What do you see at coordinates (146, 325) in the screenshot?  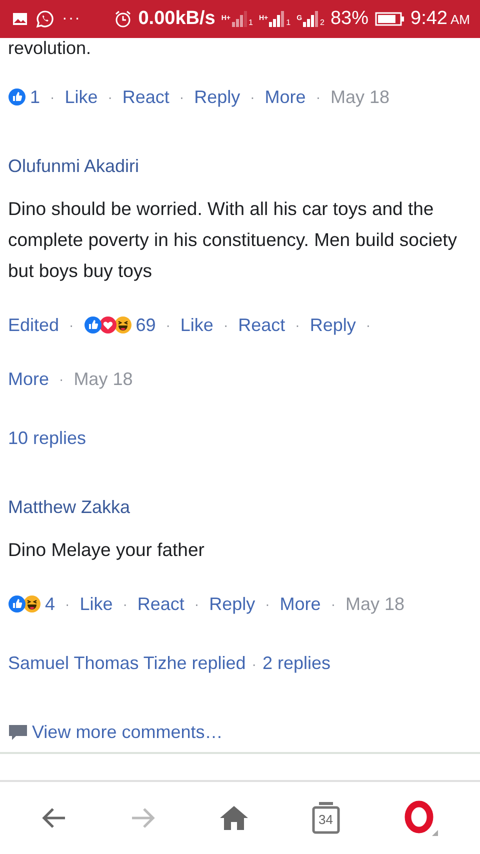 I see `reaction-count: 69` at bounding box center [146, 325].